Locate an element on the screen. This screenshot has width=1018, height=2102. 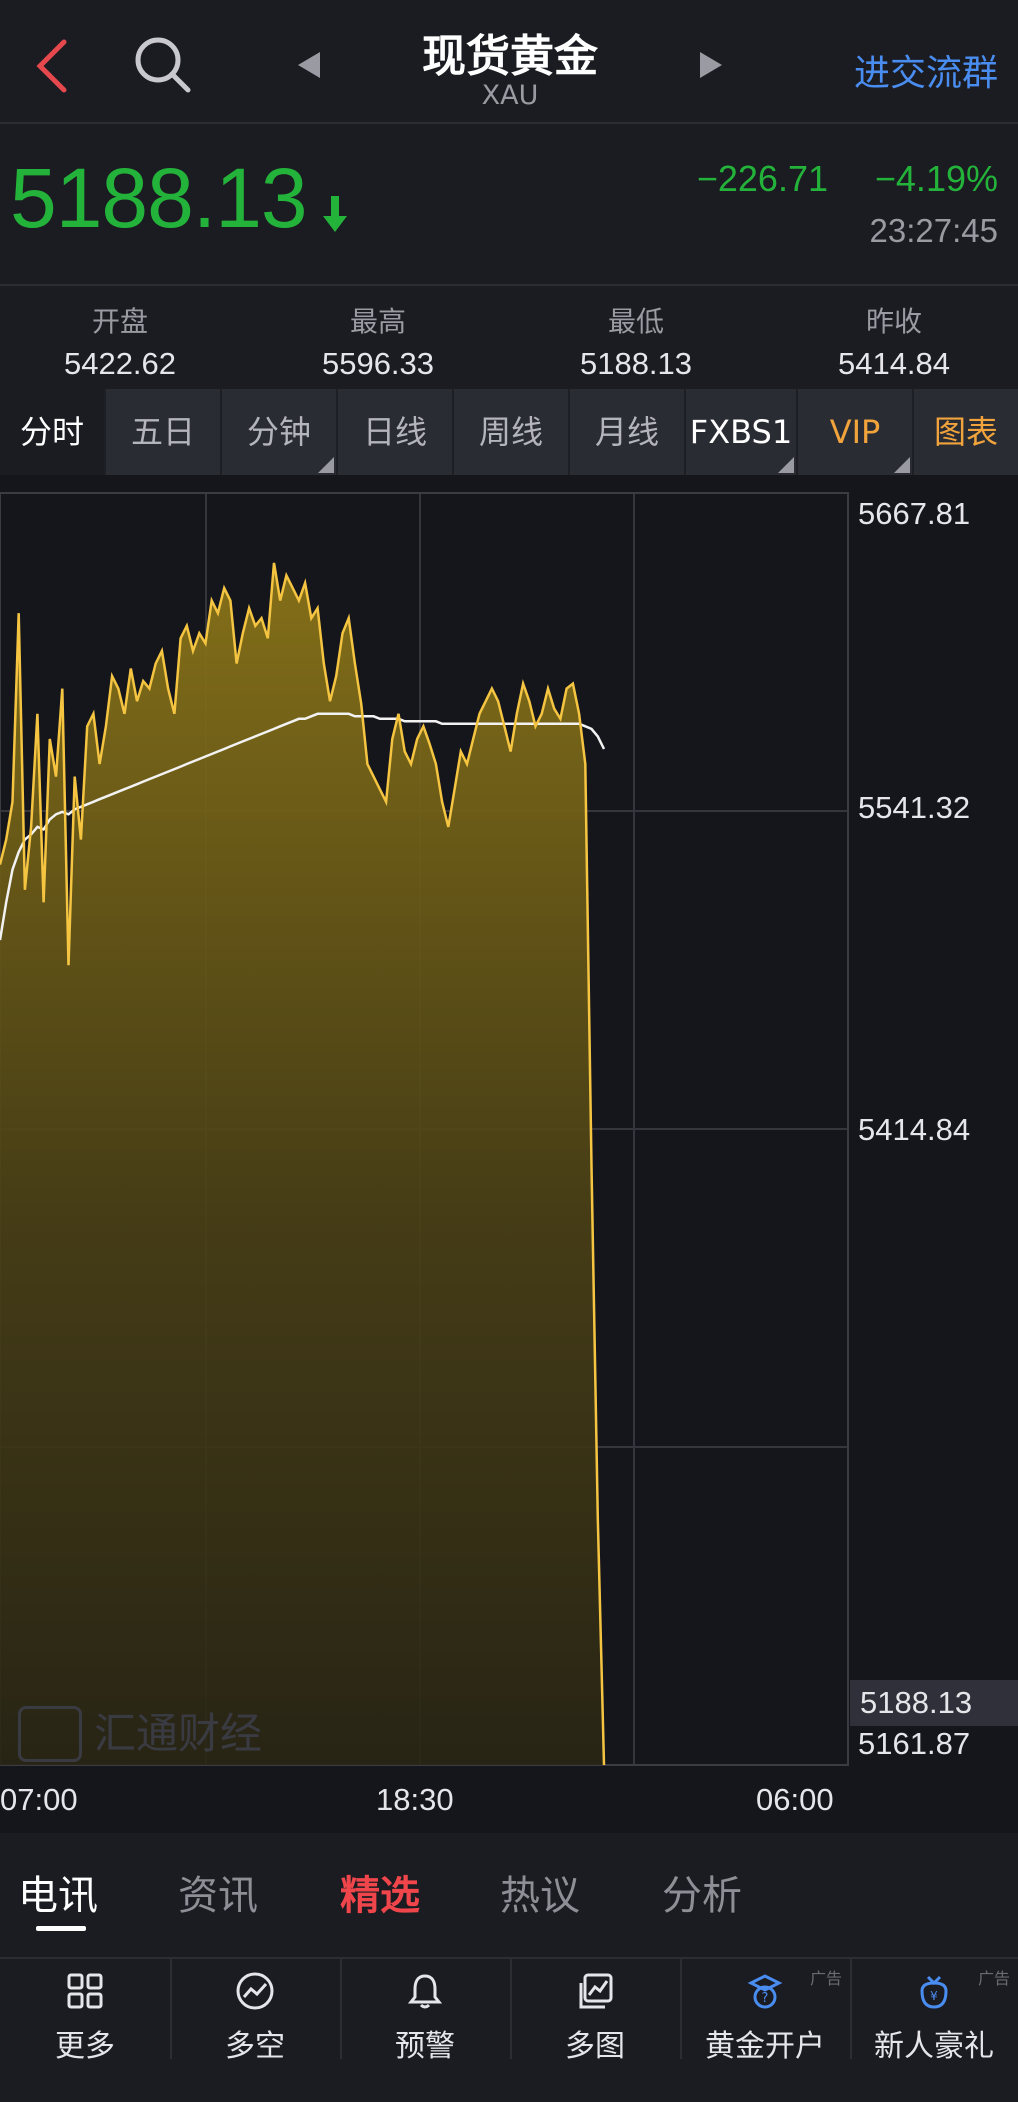
x-tick-label: 06:00 is located at coordinates (795, 1799).